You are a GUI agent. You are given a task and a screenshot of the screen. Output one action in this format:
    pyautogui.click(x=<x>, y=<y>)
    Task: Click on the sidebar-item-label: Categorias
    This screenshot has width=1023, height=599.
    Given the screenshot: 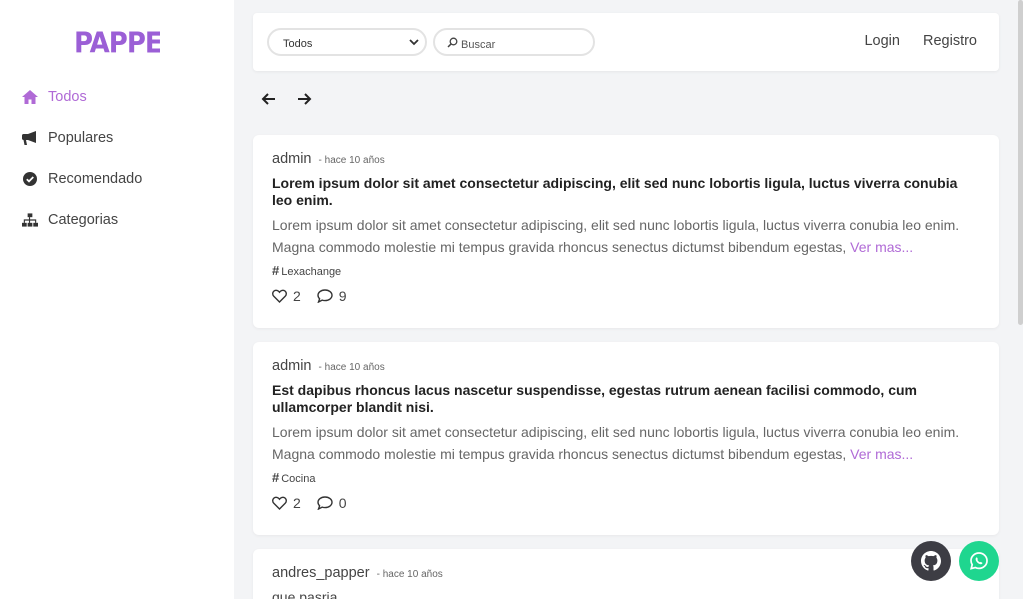 What is the action you would take?
    pyautogui.click(x=83, y=220)
    